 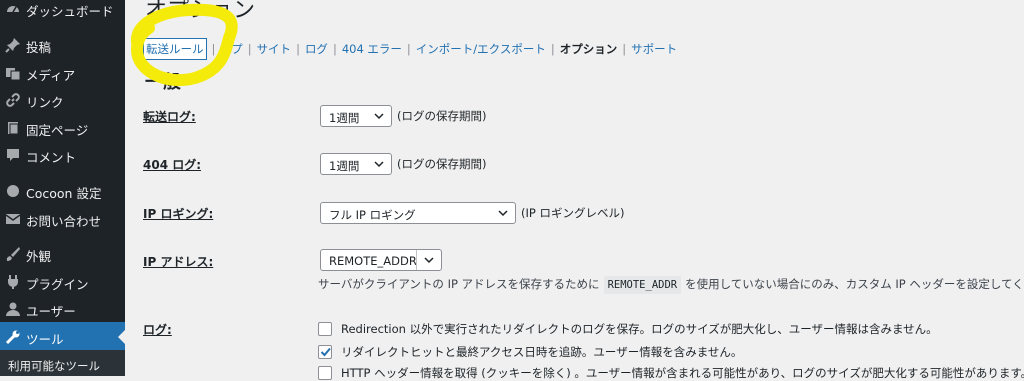 What do you see at coordinates (372, 49) in the screenshot?
I see `tab-404: 404 エラー` at bounding box center [372, 49].